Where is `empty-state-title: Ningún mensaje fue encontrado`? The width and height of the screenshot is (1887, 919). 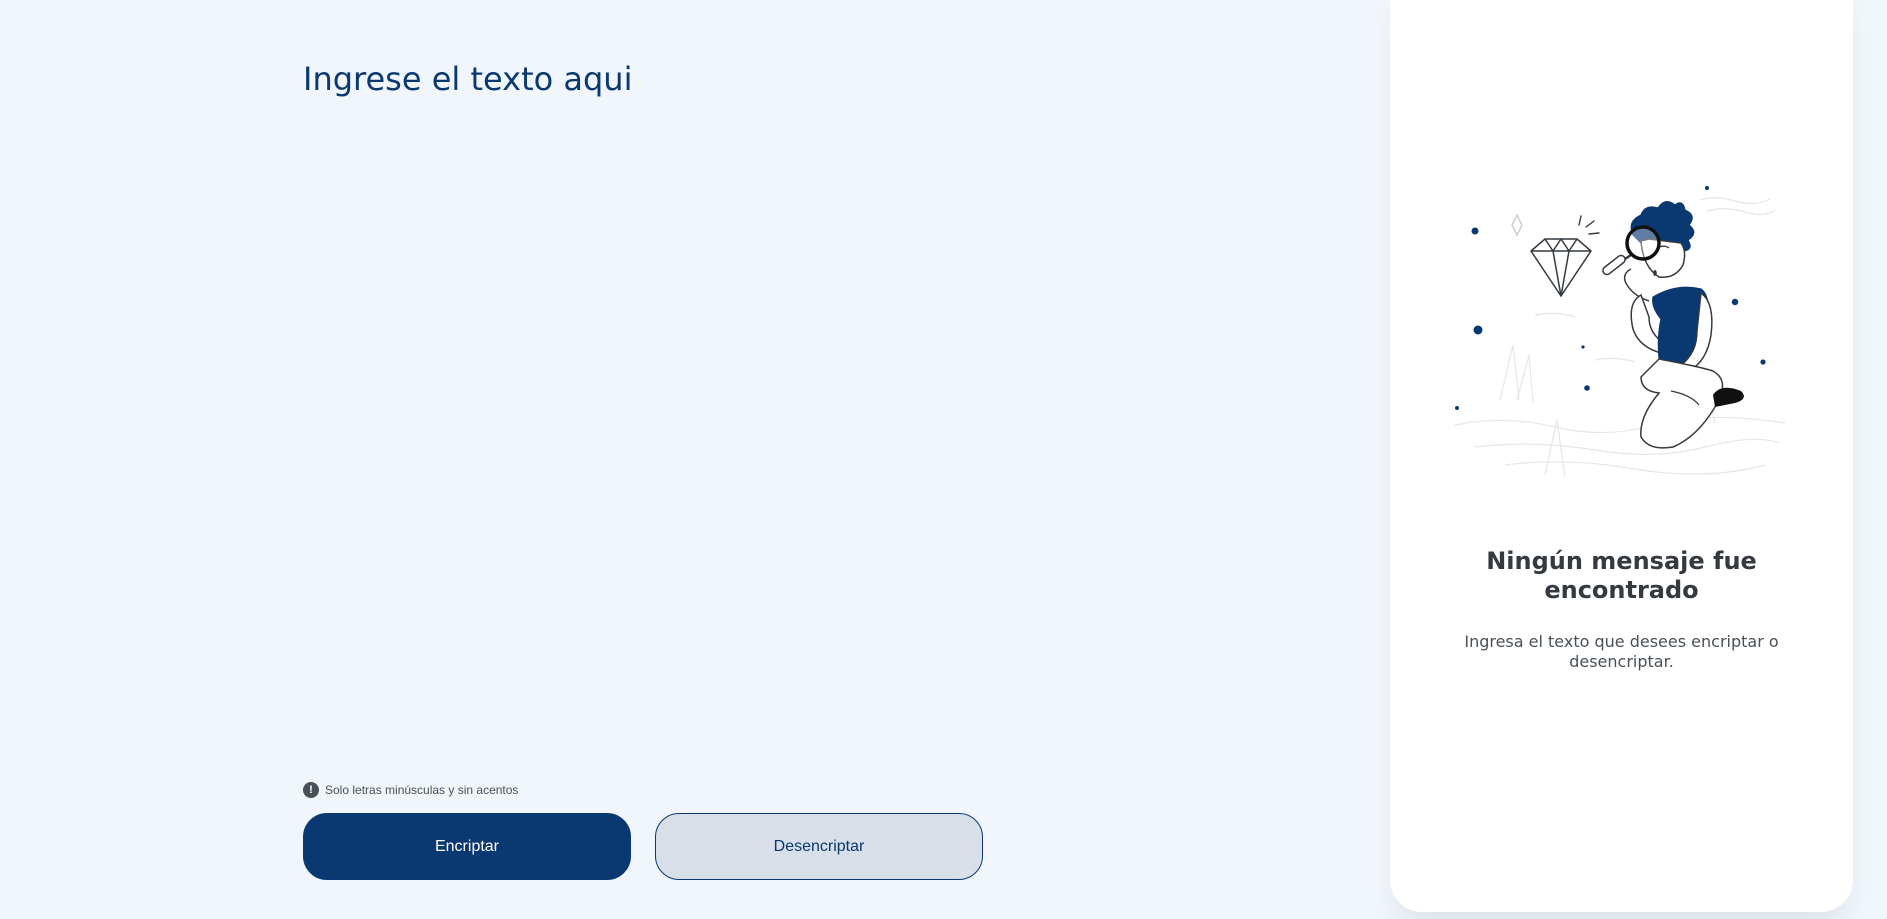
empty-state-title: Ningún mensaje fue encontrado is located at coordinates (1621, 575).